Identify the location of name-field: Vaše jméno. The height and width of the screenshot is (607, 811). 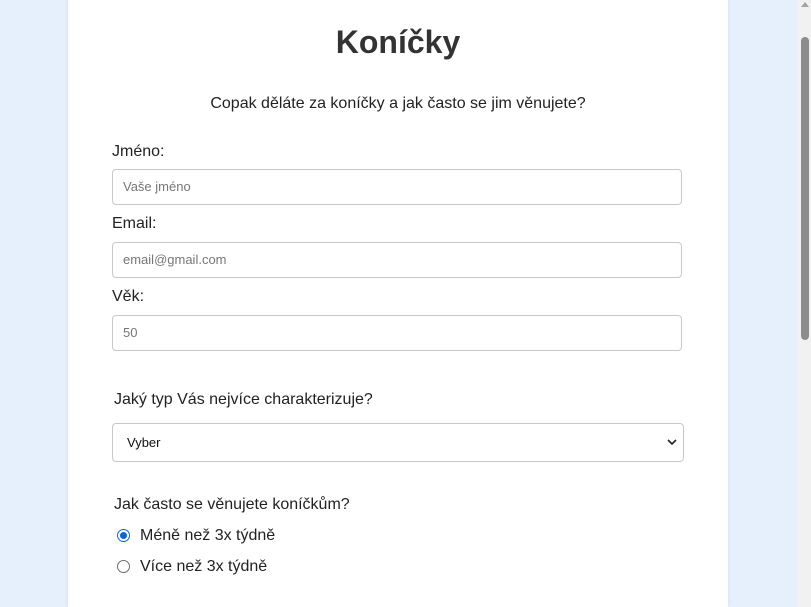
(397, 187).